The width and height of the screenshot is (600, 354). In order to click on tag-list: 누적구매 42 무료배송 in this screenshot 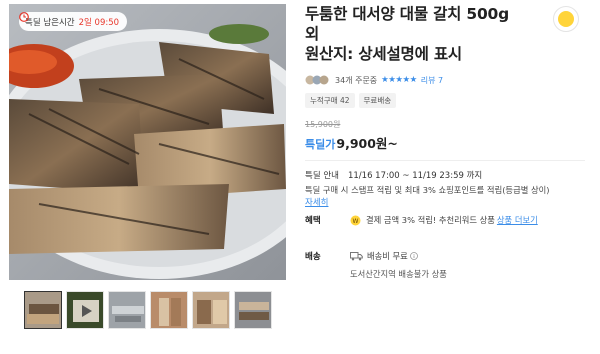, I will do `click(447, 100)`.